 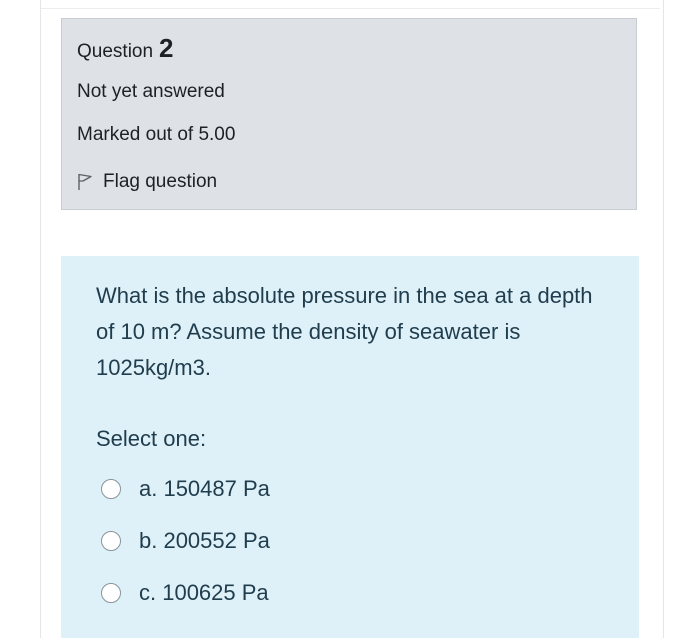 What do you see at coordinates (156, 134) in the screenshot?
I see `marks-info: Marked out of 5.00` at bounding box center [156, 134].